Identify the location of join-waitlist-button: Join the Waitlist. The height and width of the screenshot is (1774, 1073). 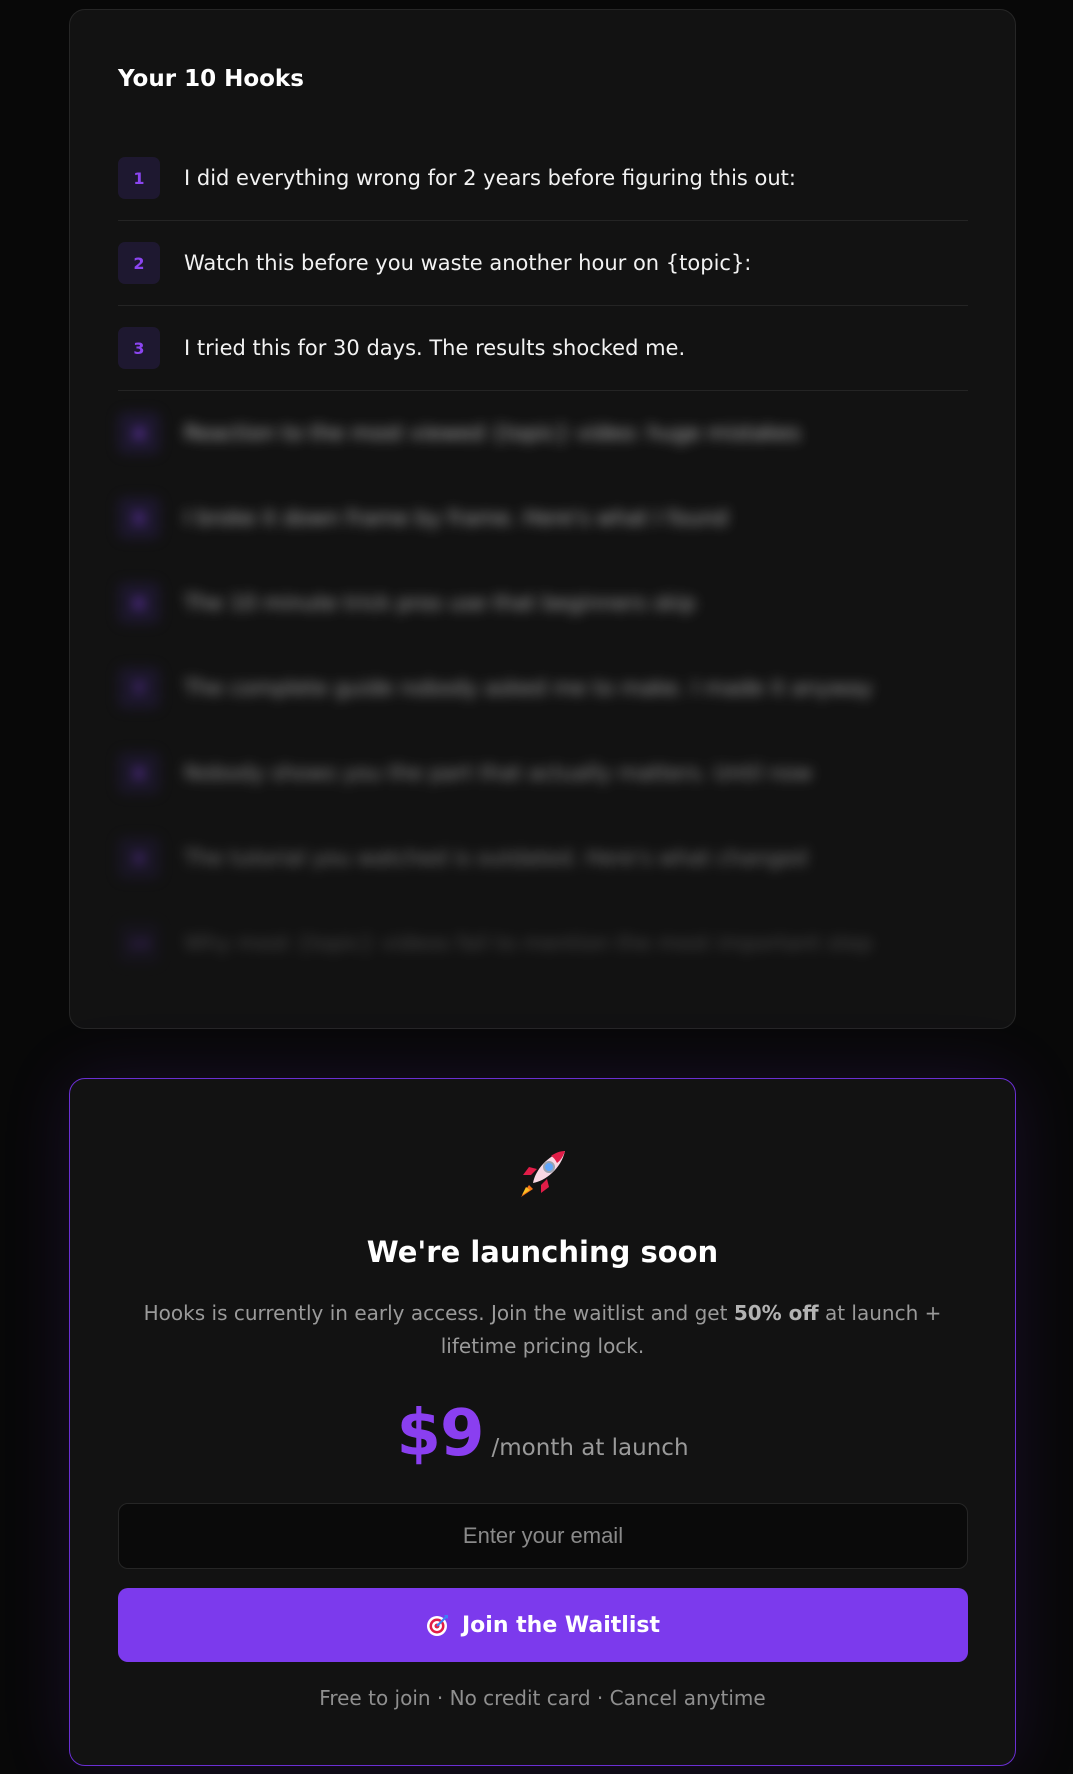
(543, 1625).